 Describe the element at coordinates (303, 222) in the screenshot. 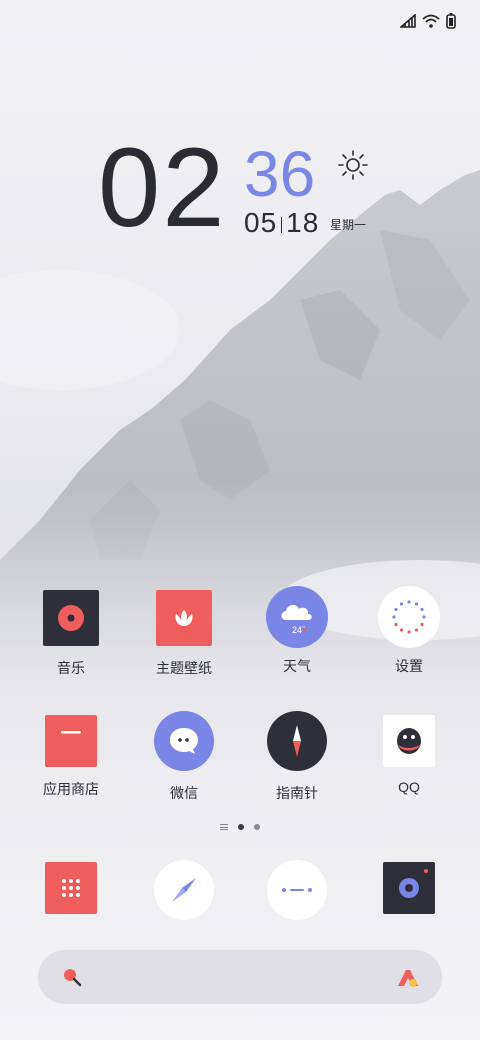

I see `clock-day: 18` at that location.